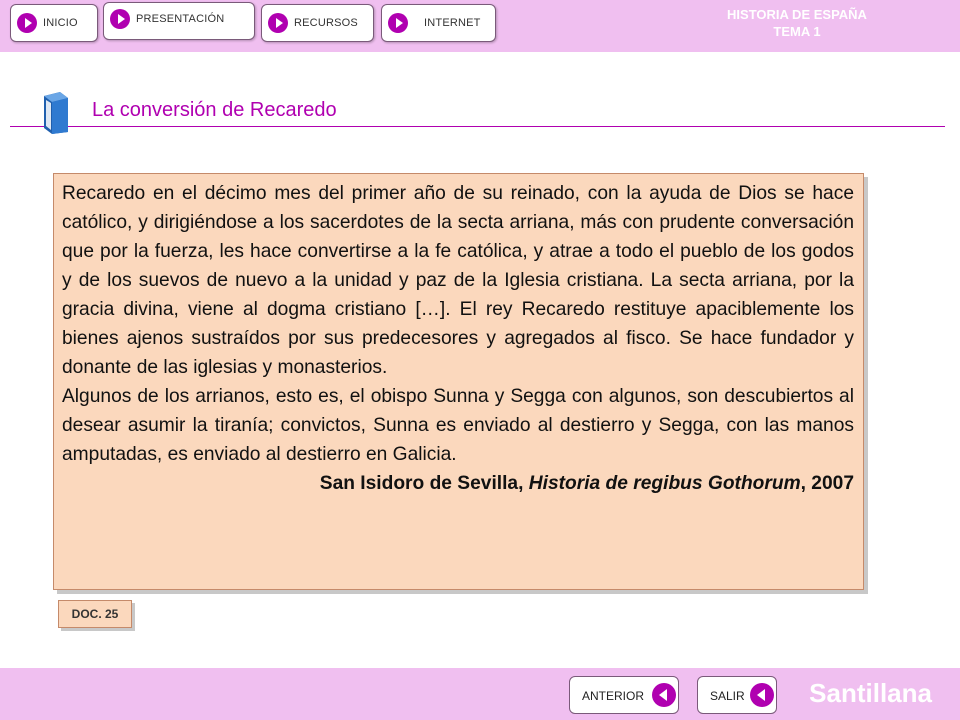 This screenshot has height=720, width=960. I want to click on nav-inicio-button: INICIO, so click(54, 23).